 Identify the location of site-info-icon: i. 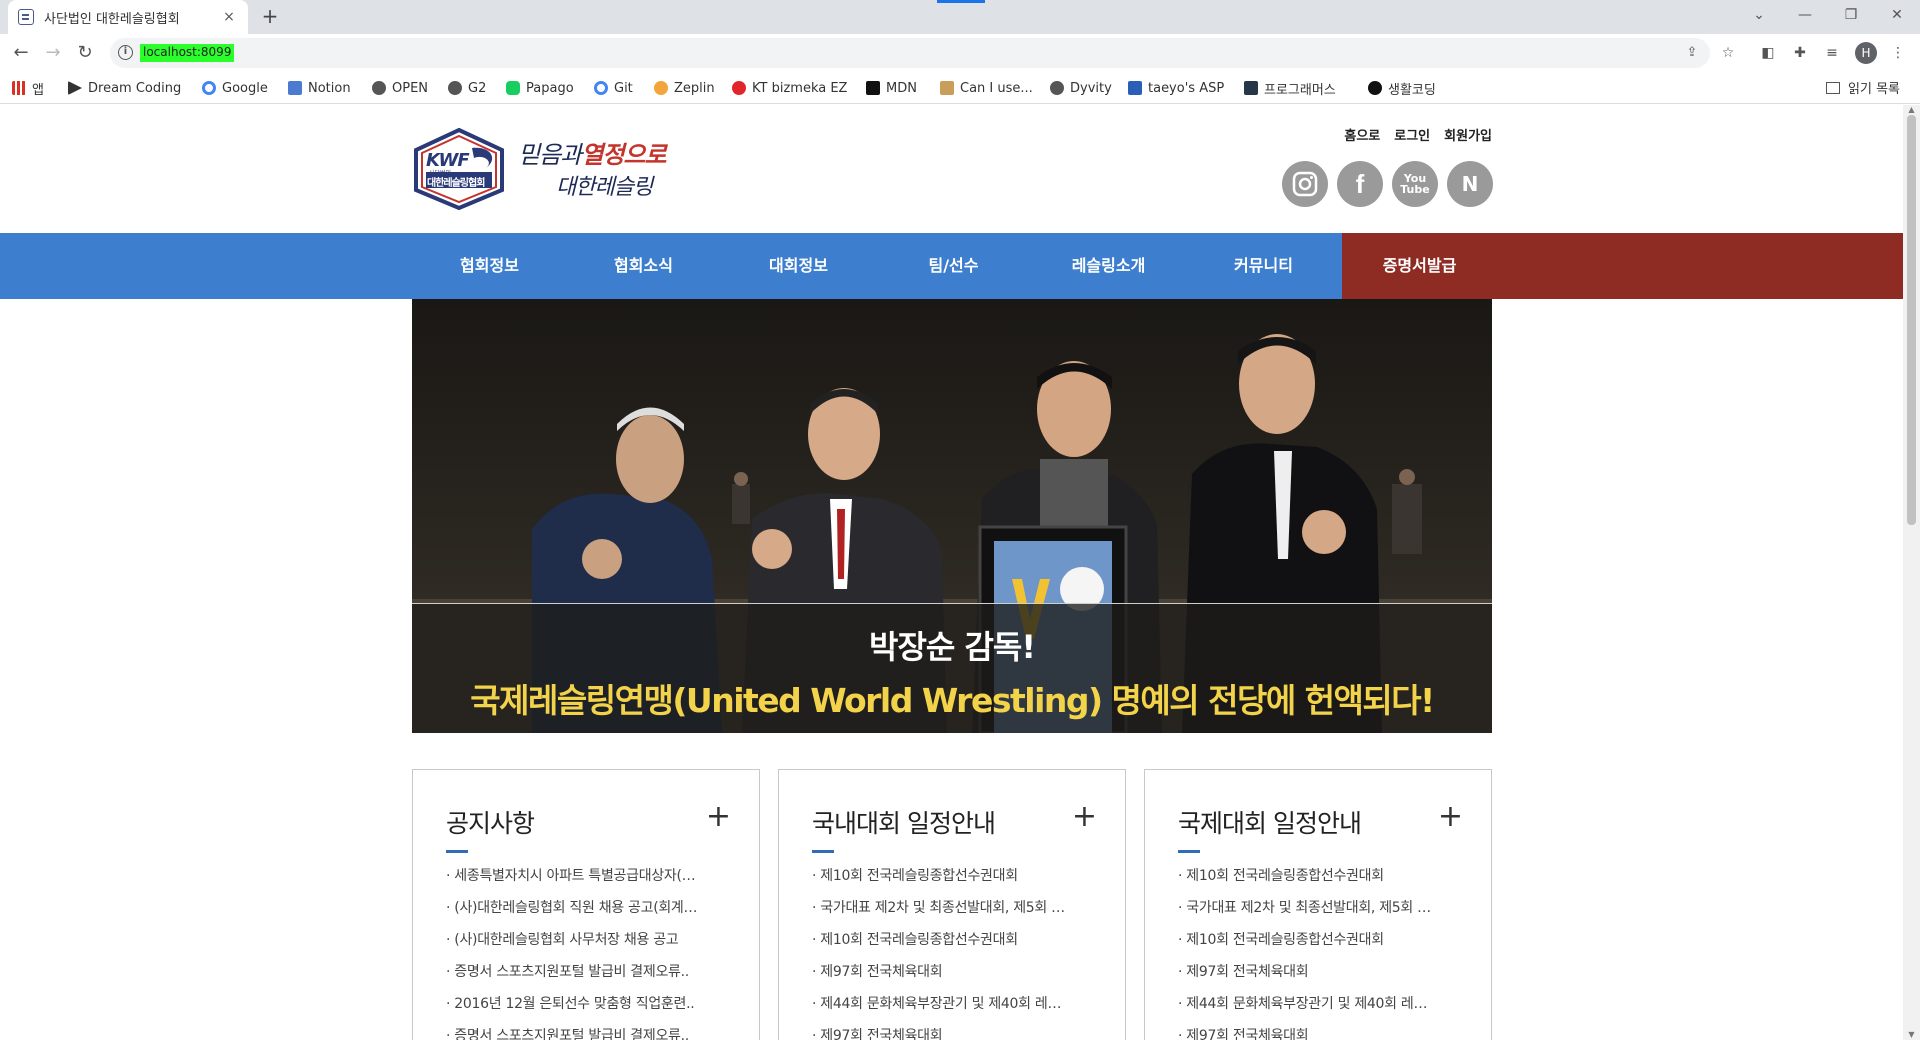
(125, 52).